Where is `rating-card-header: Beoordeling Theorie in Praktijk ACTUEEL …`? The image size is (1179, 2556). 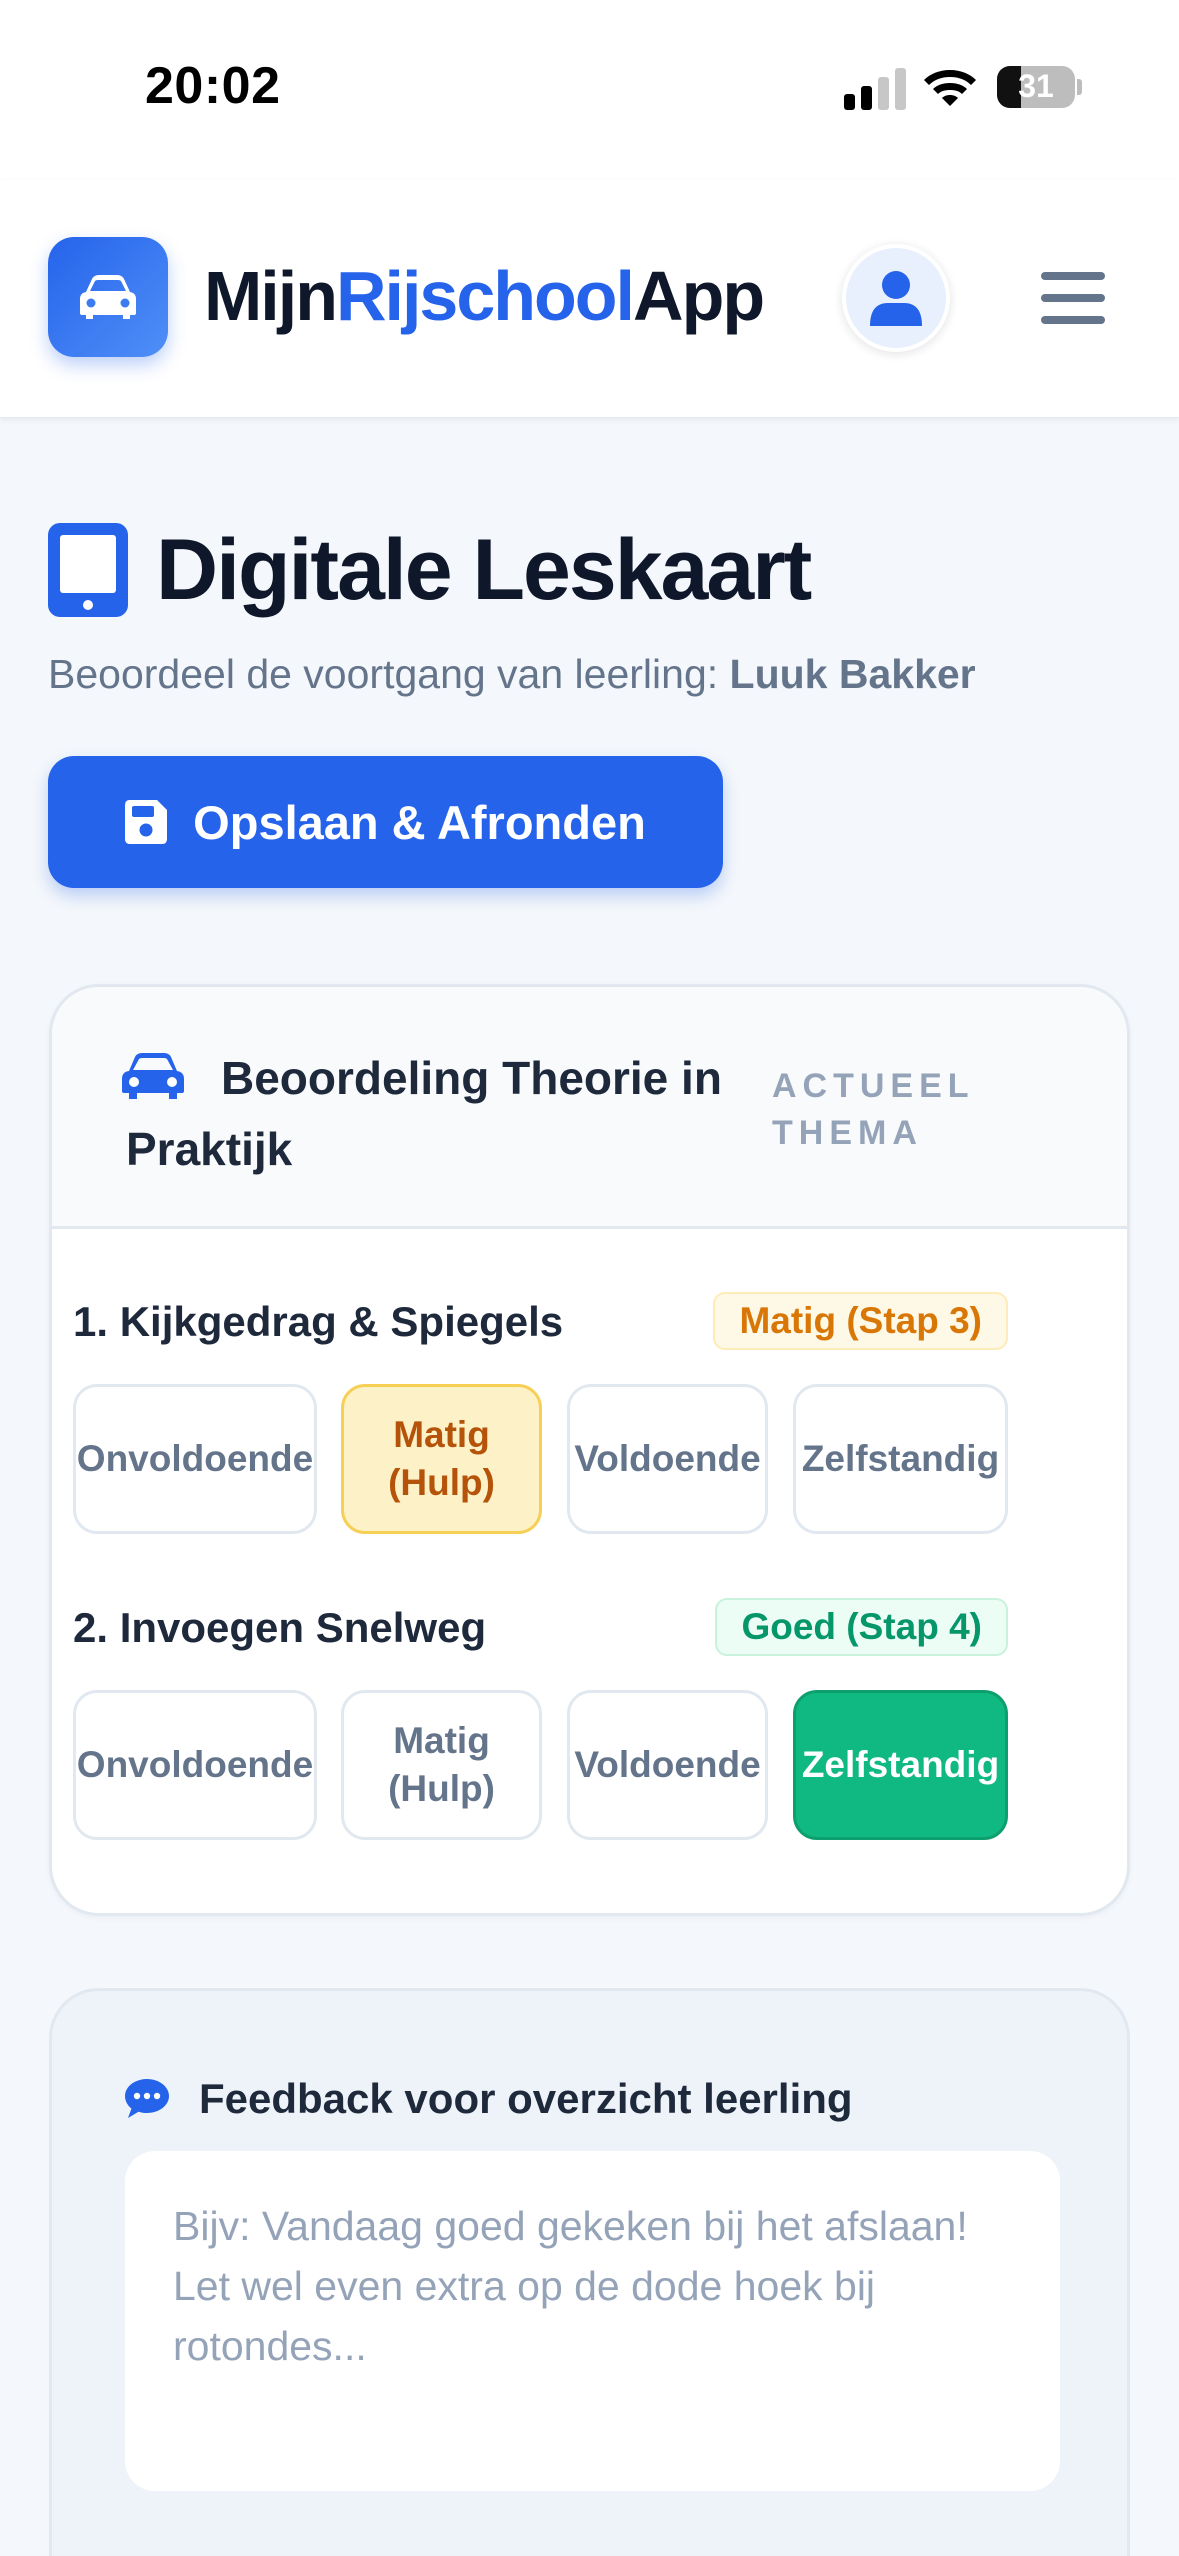 rating-card-header: Beoordeling Theorie in Praktijk ACTUEEL … is located at coordinates (589, 1108).